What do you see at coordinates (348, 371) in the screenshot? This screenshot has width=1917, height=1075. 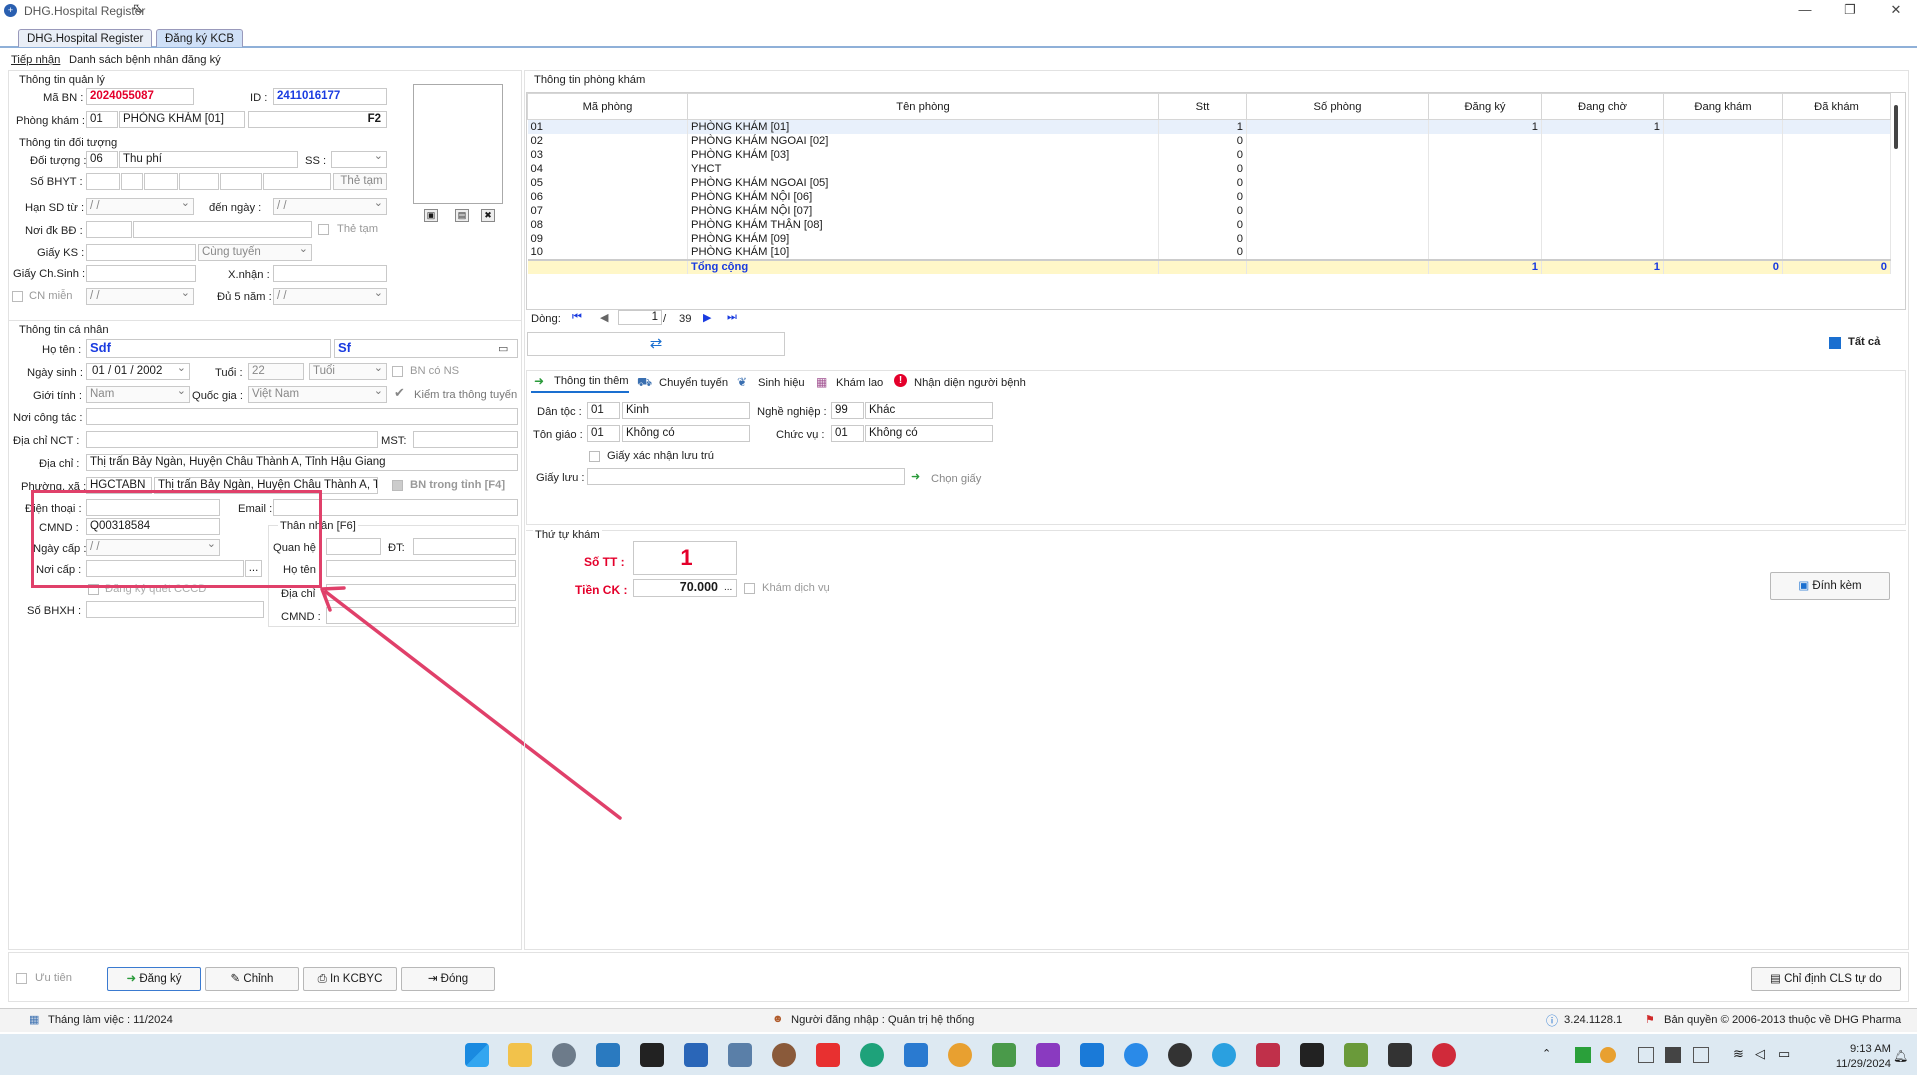 I see `tuoi-unit-select: Tuổi` at bounding box center [348, 371].